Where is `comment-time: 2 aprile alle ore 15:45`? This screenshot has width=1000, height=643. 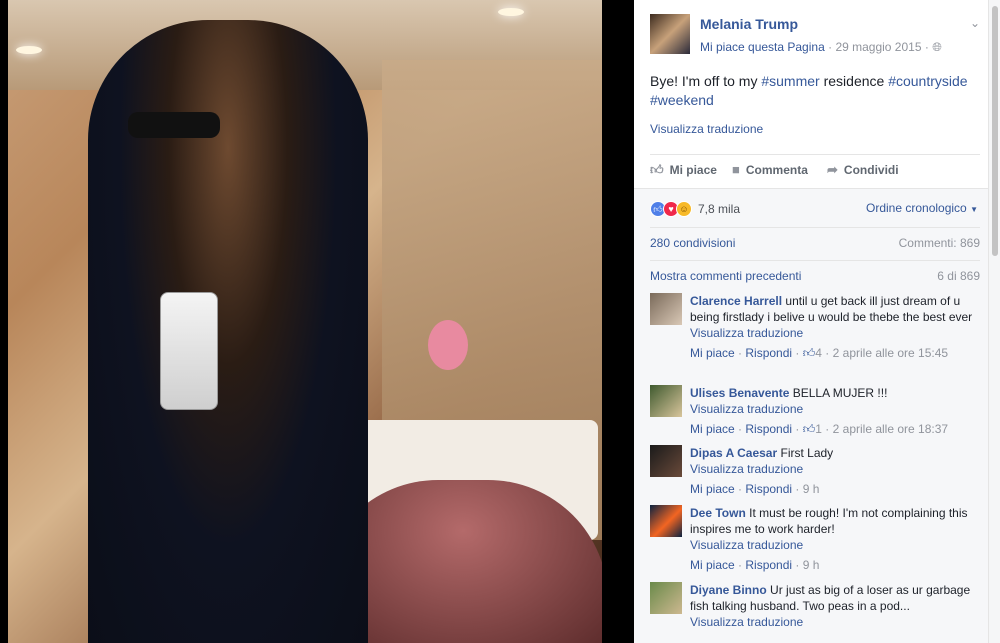 comment-time: 2 aprile alle ore 15:45 is located at coordinates (890, 353).